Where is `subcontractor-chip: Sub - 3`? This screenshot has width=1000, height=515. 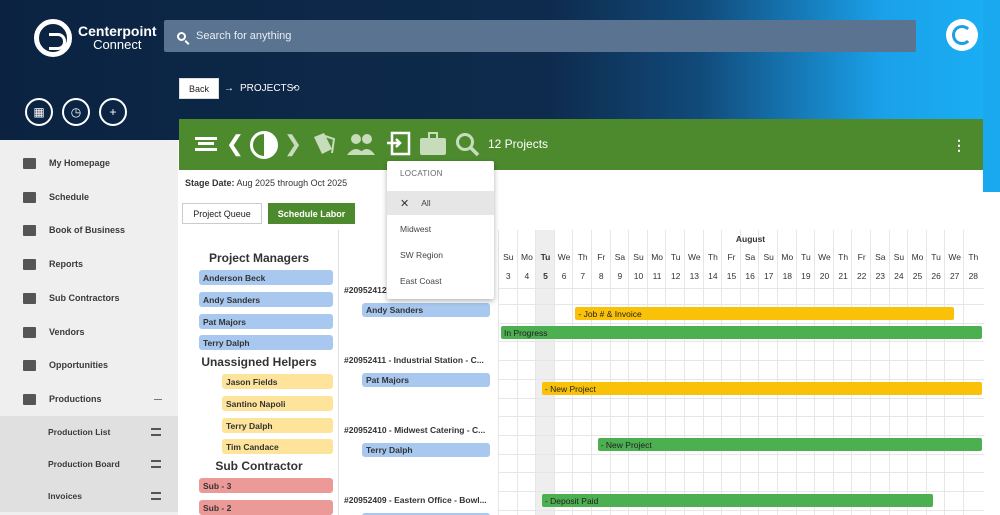
subcontractor-chip: Sub - 3 is located at coordinates (266, 485).